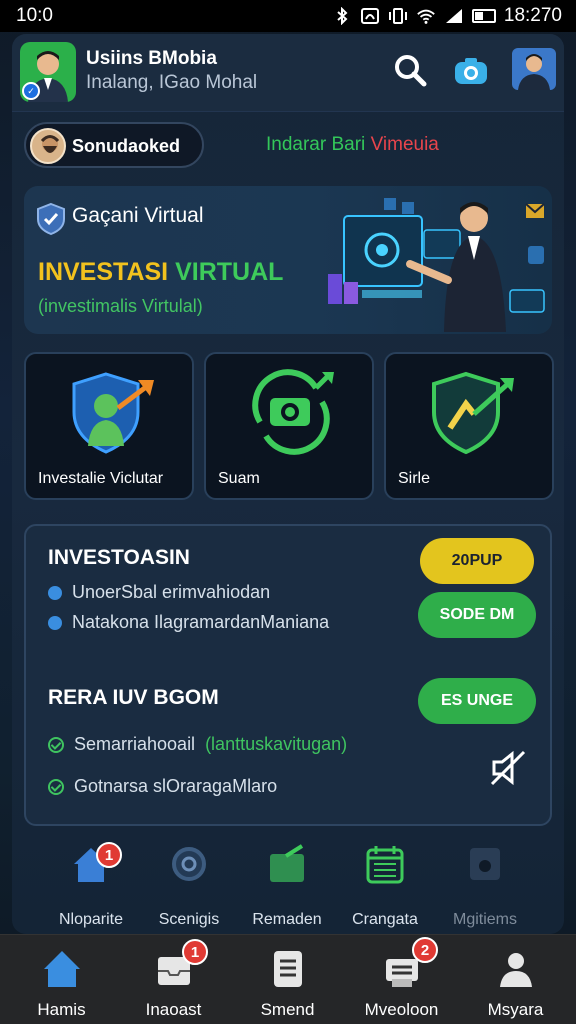 Image resolution: width=576 pixels, height=1024 pixels. Describe the element at coordinates (484, 919) in the screenshot. I see `shortcut-label: Mgitiems` at that location.